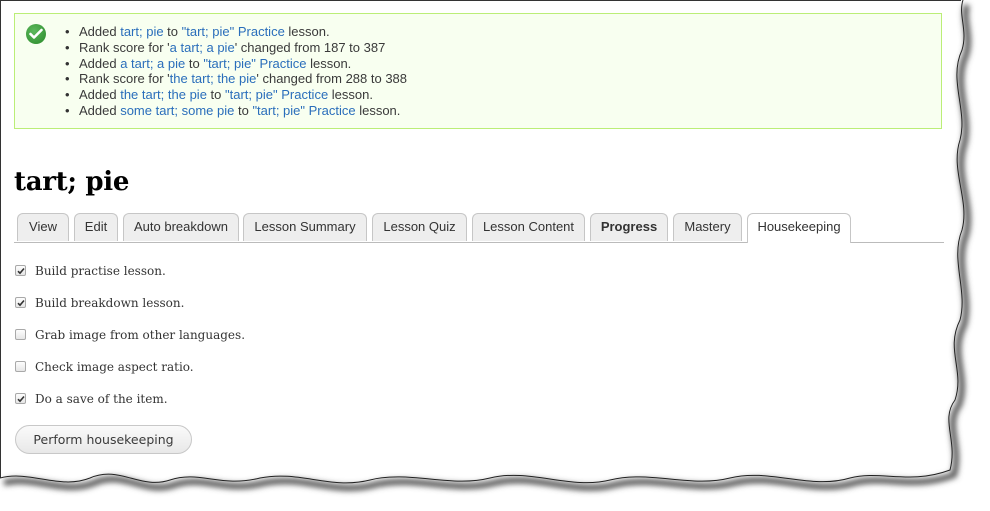  I want to click on tab-mastery: Mastery, so click(707, 227).